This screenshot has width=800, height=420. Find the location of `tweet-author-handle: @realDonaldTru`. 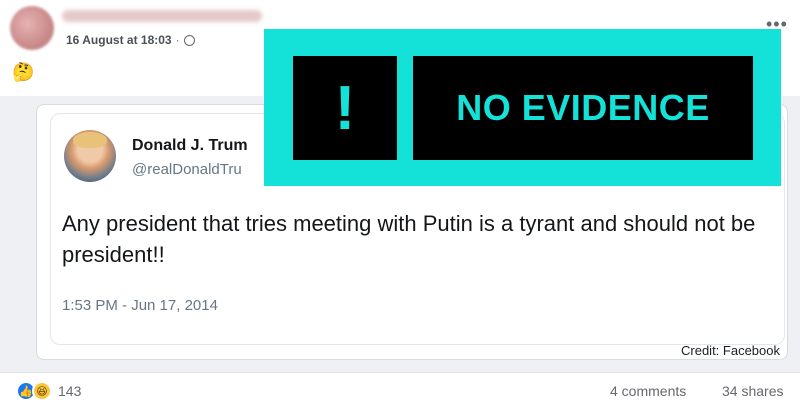

tweet-author-handle: @realDonaldTru is located at coordinates (187, 169).